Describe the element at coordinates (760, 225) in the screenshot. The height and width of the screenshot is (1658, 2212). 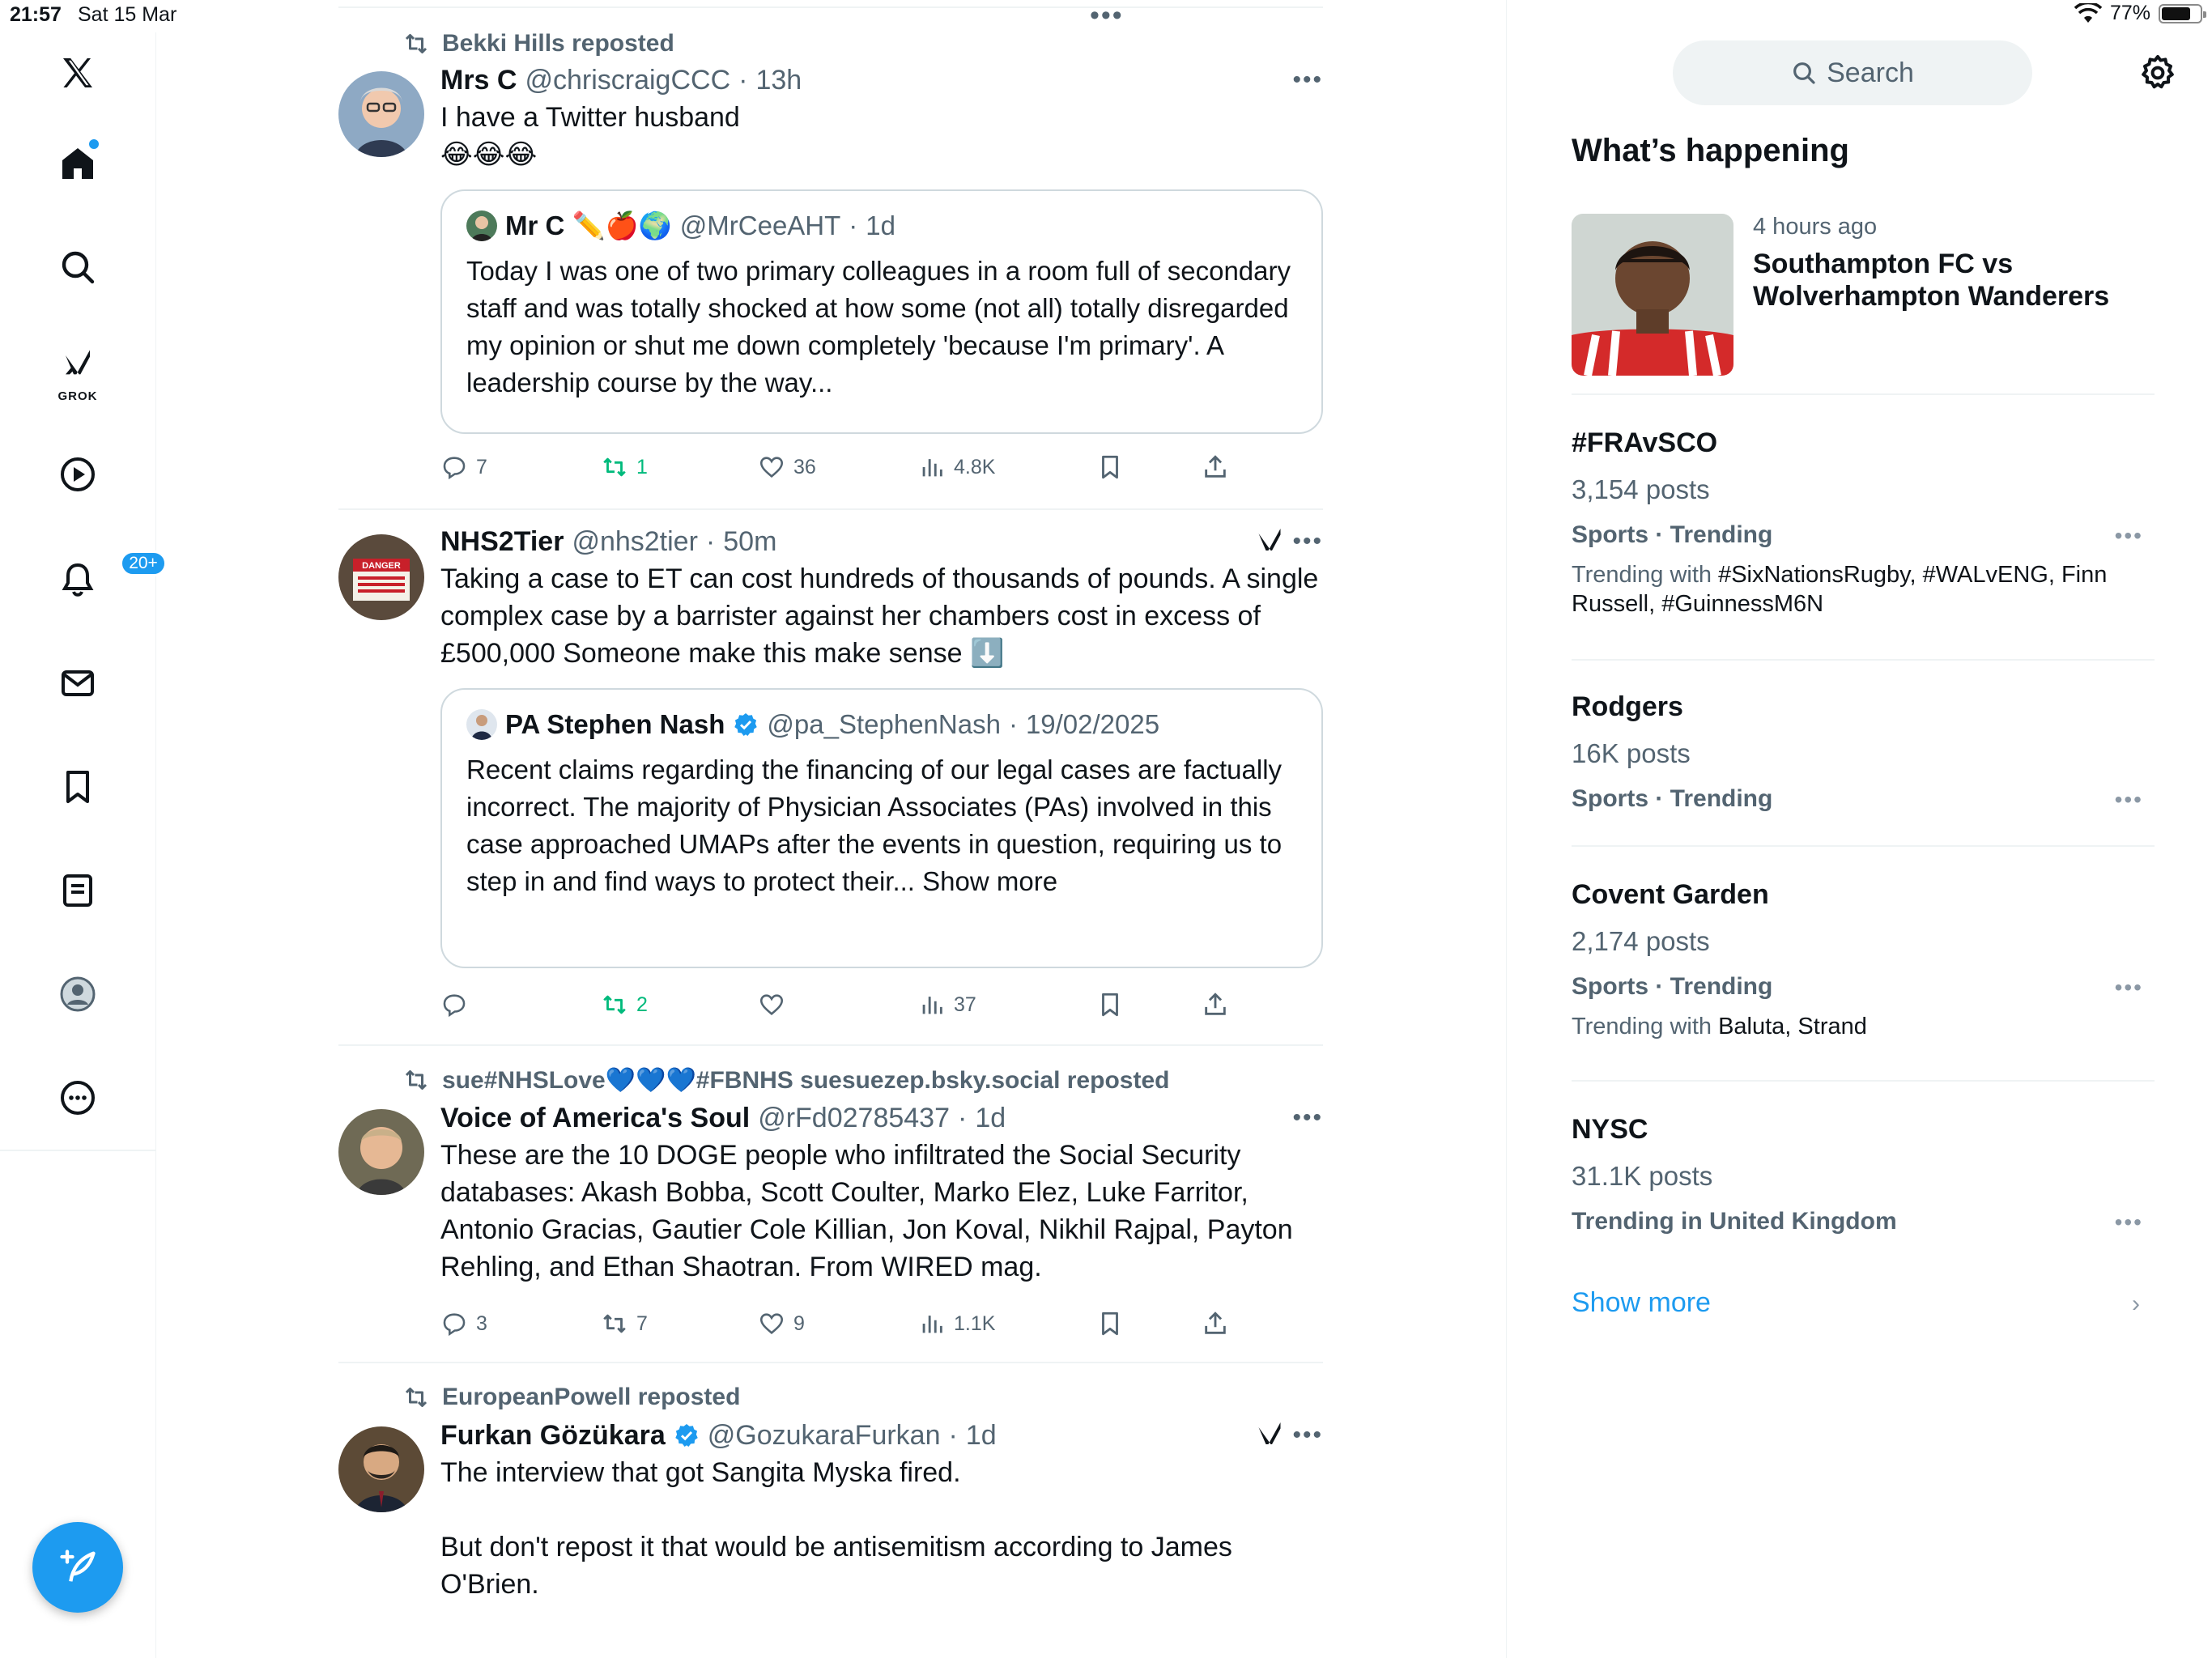
I see `quote-author-handle: @MrCeeAHT` at that location.